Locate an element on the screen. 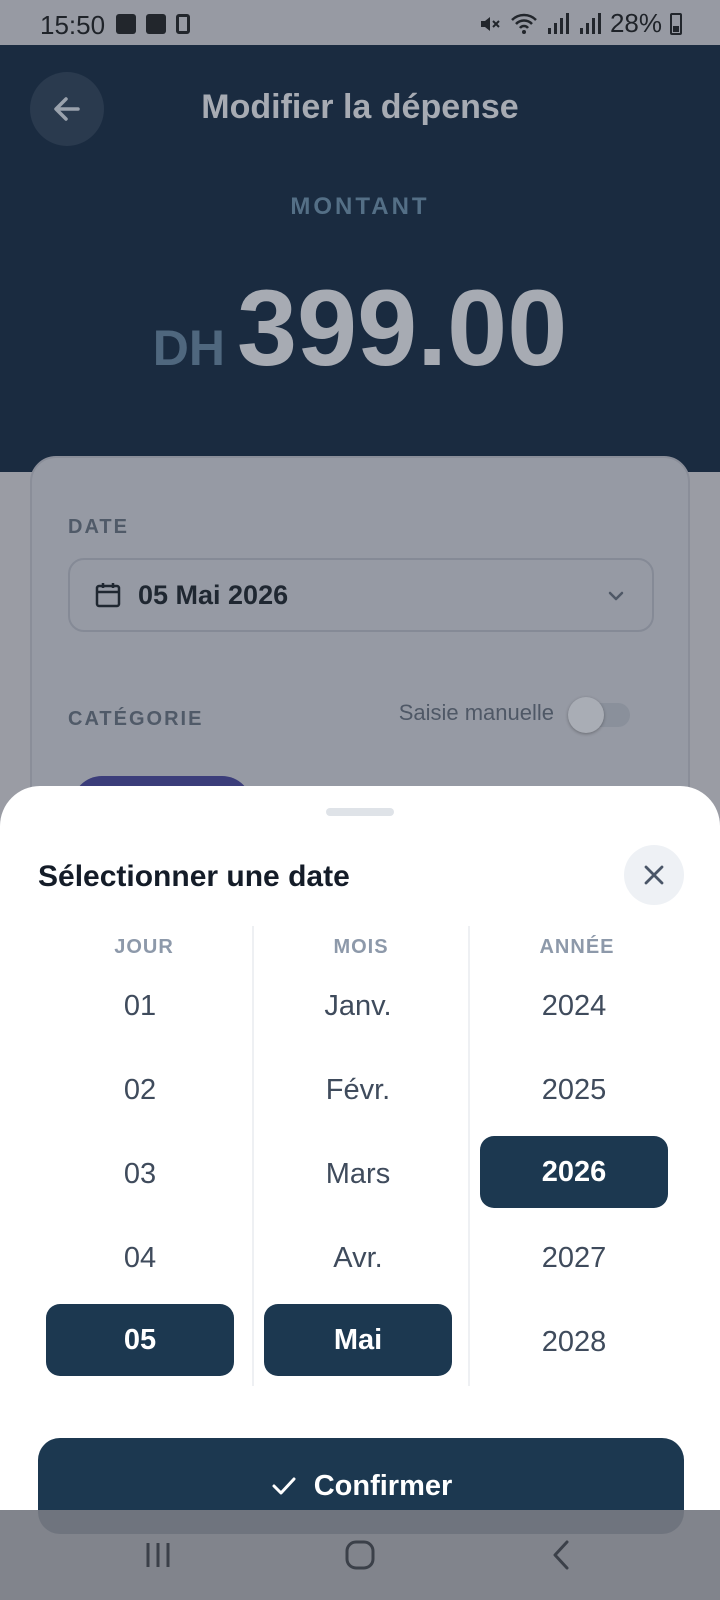  calendar-icon is located at coordinates (108, 595).